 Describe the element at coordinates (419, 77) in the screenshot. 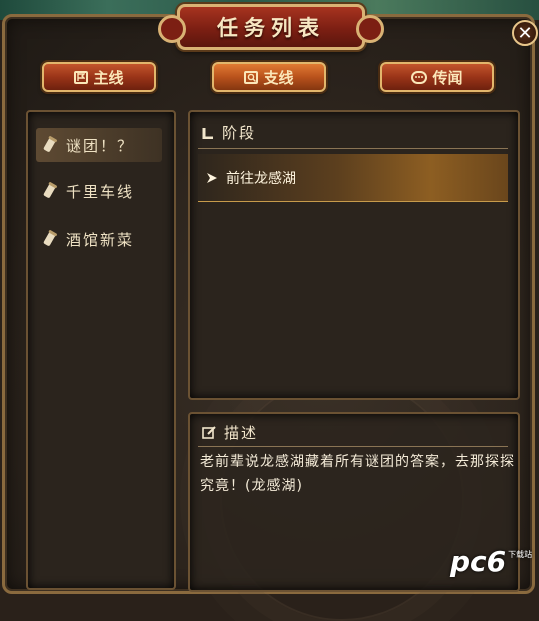

I see `speech-bubble-icon` at that location.